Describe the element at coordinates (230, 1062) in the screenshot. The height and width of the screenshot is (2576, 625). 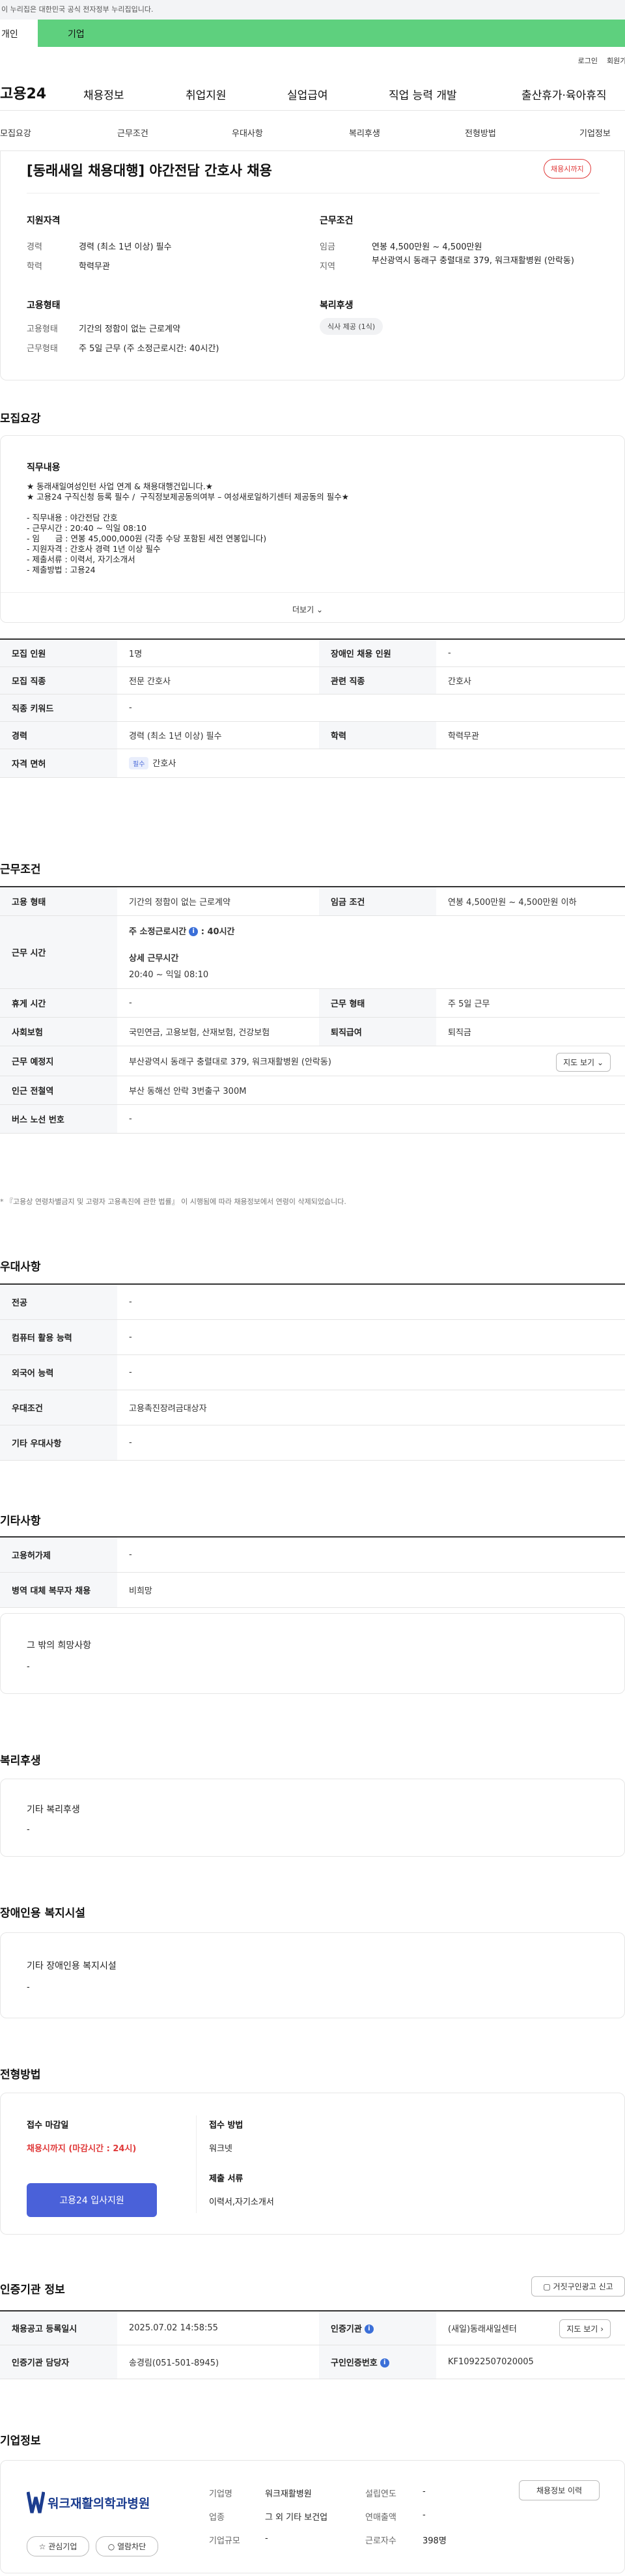
I see `place-value: 부산광역시 동래구 충렬대로 379, 워크재활병원 (안락동)` at that location.